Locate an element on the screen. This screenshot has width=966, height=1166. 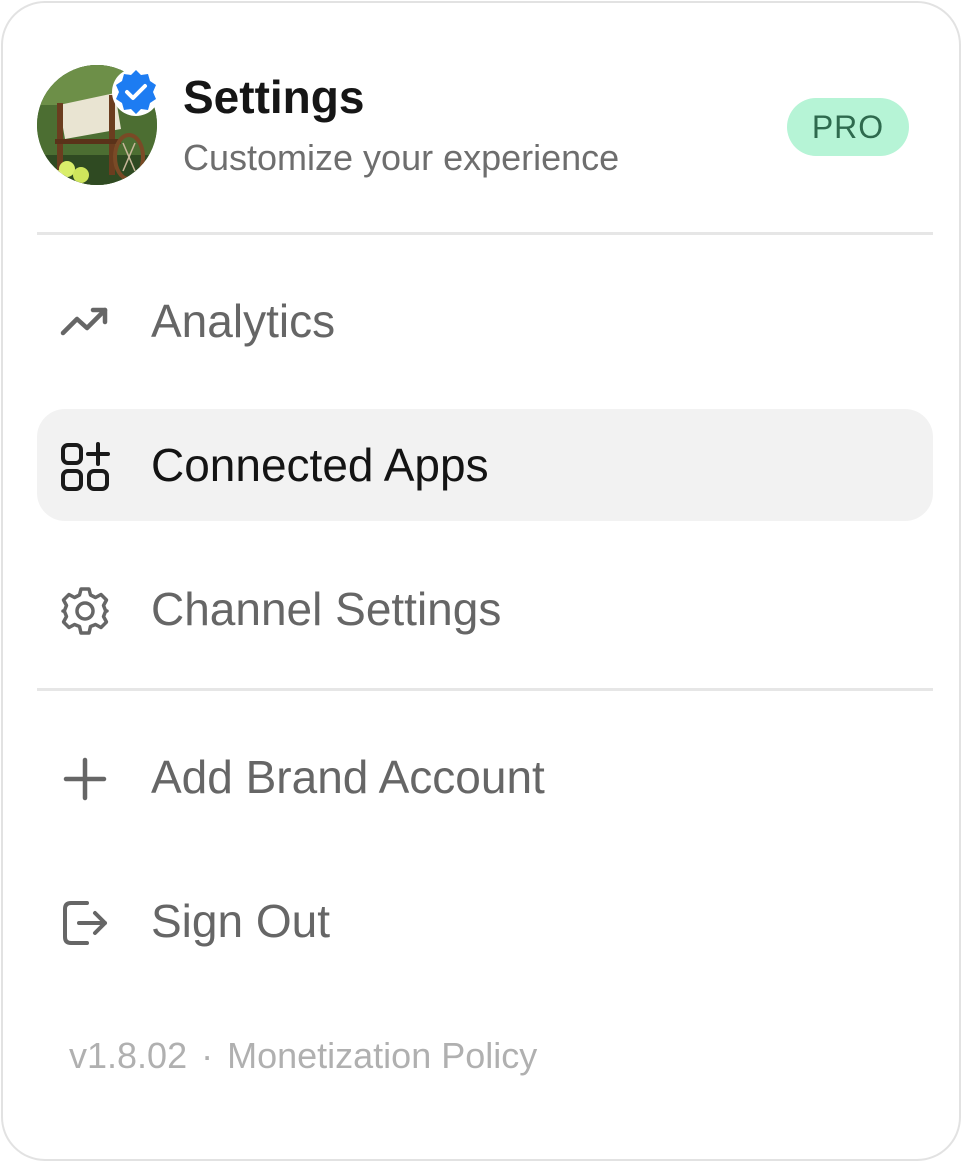
footer: v1.8.02 · Monetization Policy is located at coordinates (303, 1056).